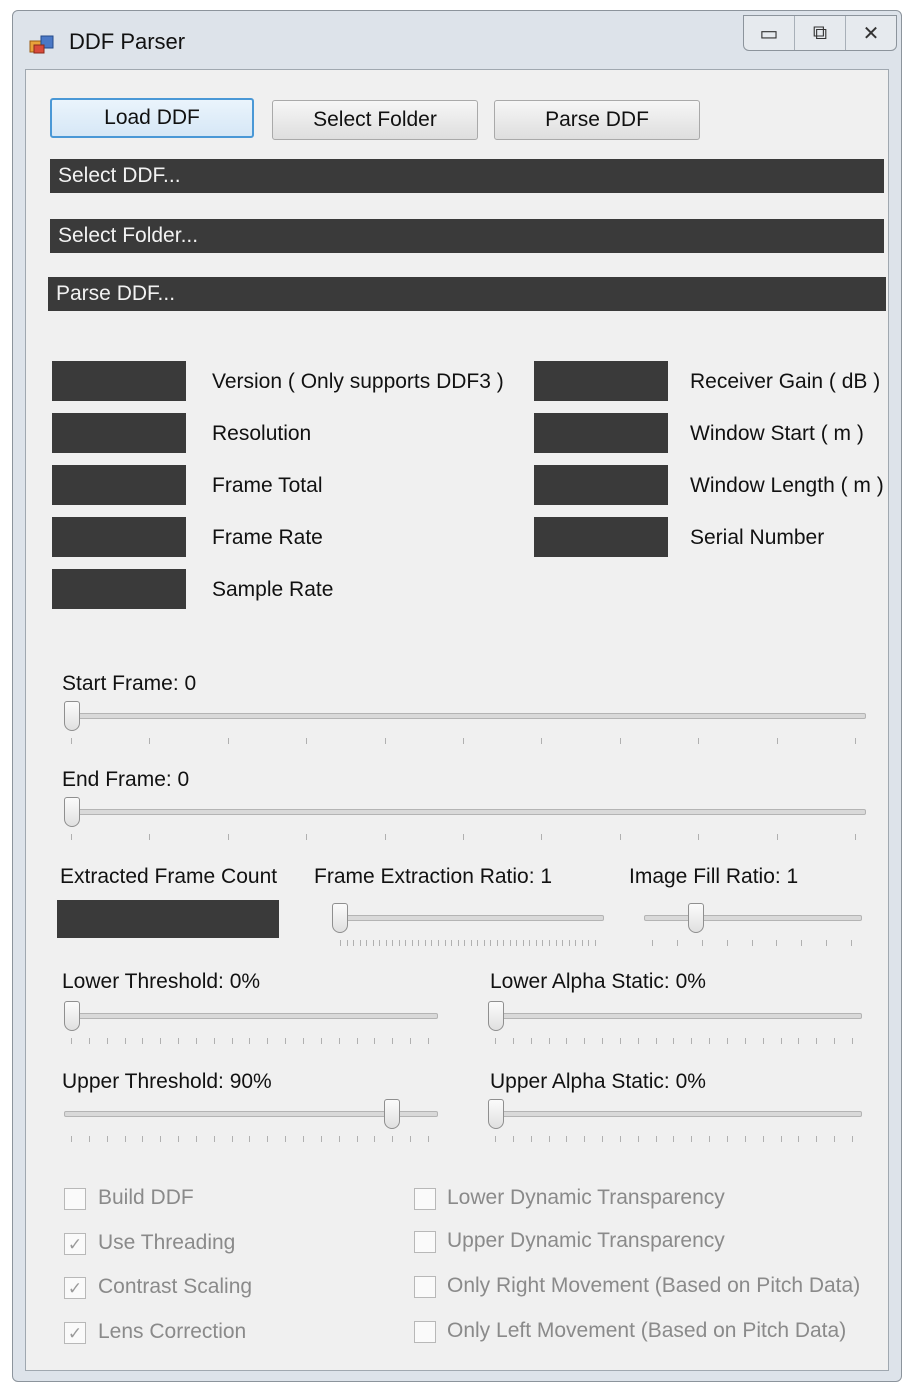 The height and width of the screenshot is (1389, 906). I want to click on start-frame-ticks, so click(463, 741).